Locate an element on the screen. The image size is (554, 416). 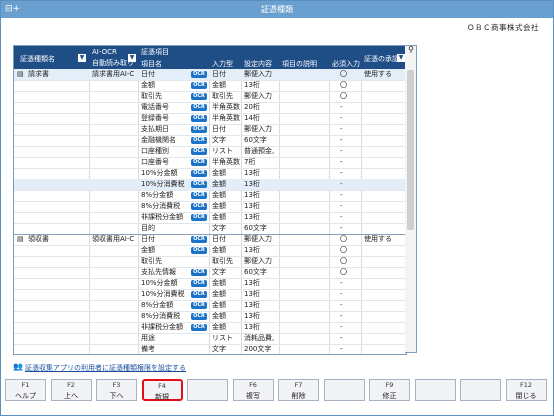
fkey-f9-button: F9 修正 is located at coordinates (389, 390).